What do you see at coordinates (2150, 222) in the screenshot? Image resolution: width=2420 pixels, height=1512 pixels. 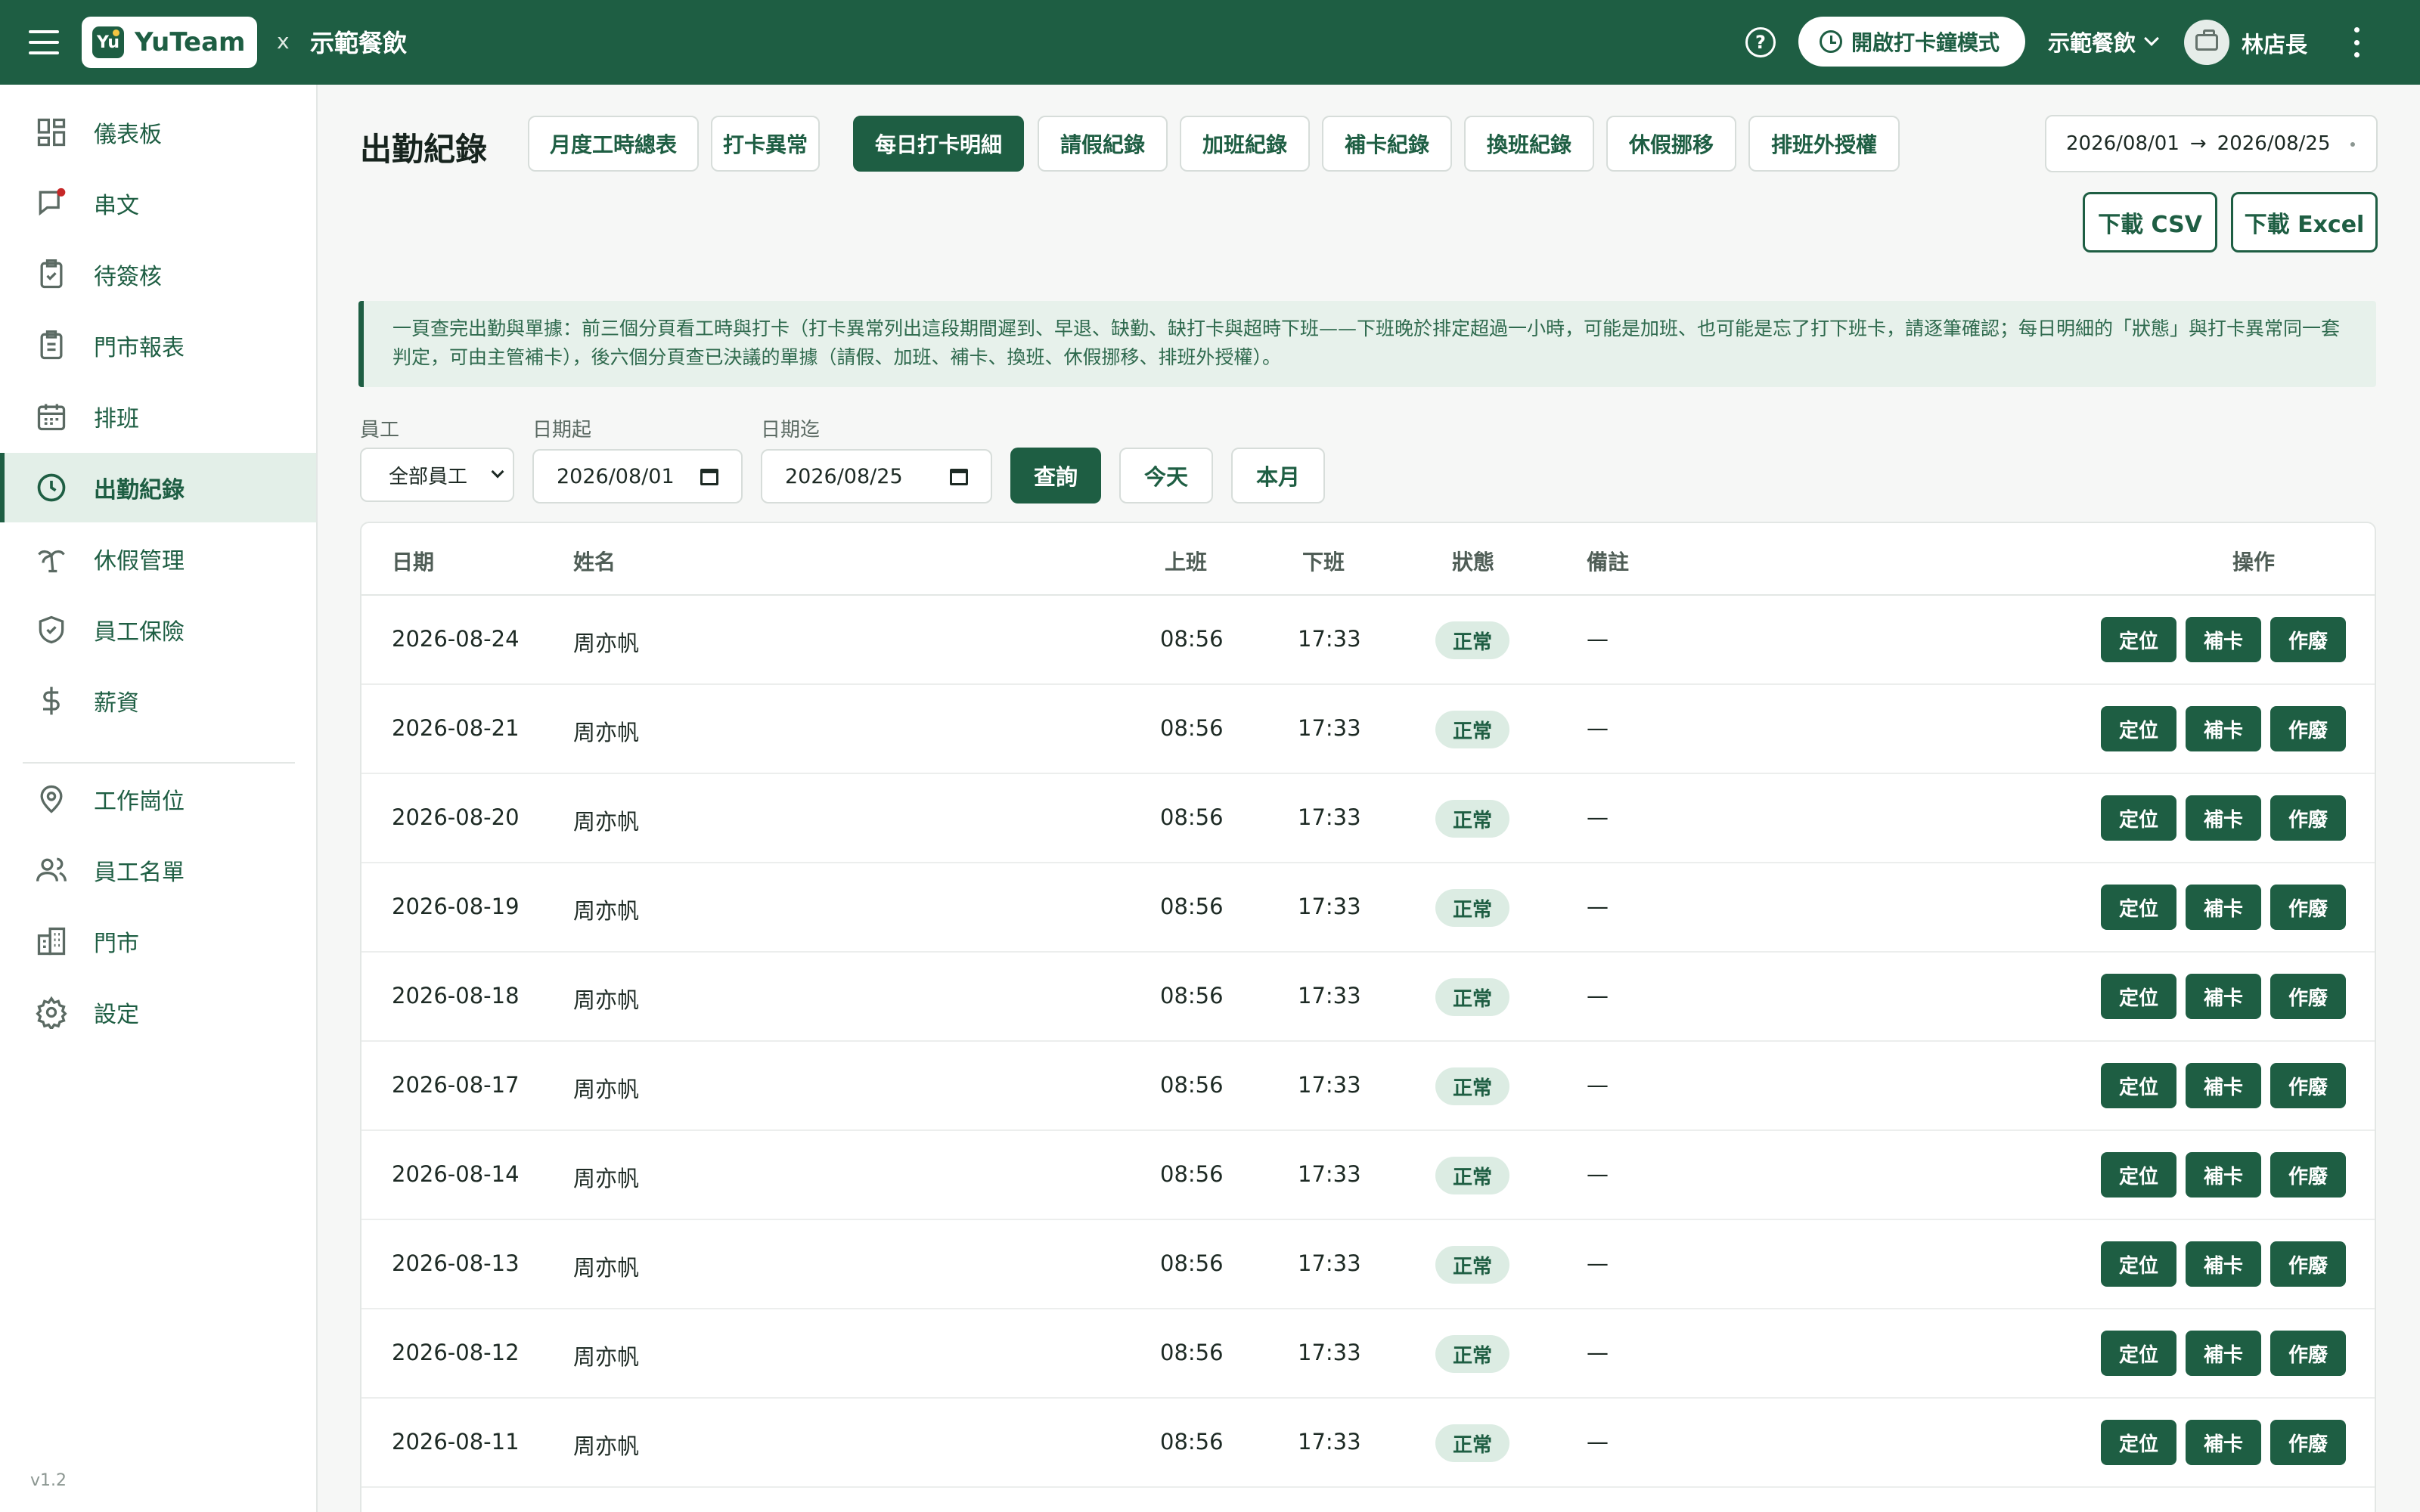 I see `download-csv-button: 下載 CSV` at bounding box center [2150, 222].